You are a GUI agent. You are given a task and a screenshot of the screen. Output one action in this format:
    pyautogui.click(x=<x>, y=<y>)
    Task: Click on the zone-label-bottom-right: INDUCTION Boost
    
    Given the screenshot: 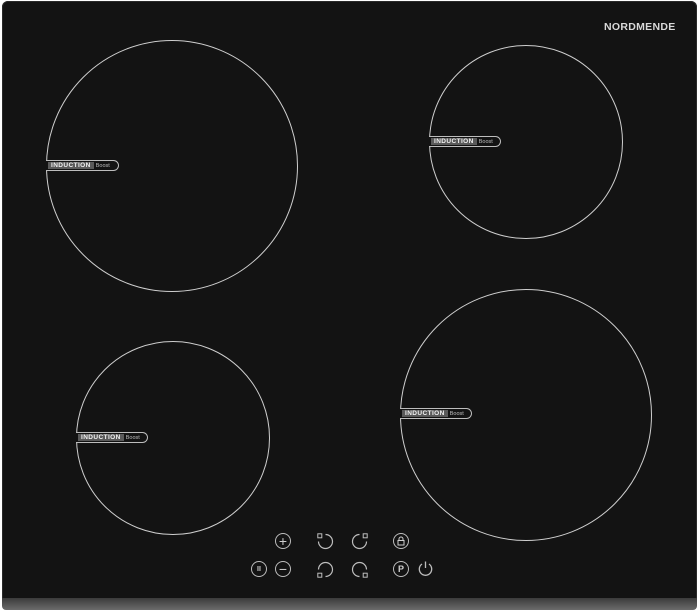 What is the action you would take?
    pyautogui.click(x=436, y=413)
    